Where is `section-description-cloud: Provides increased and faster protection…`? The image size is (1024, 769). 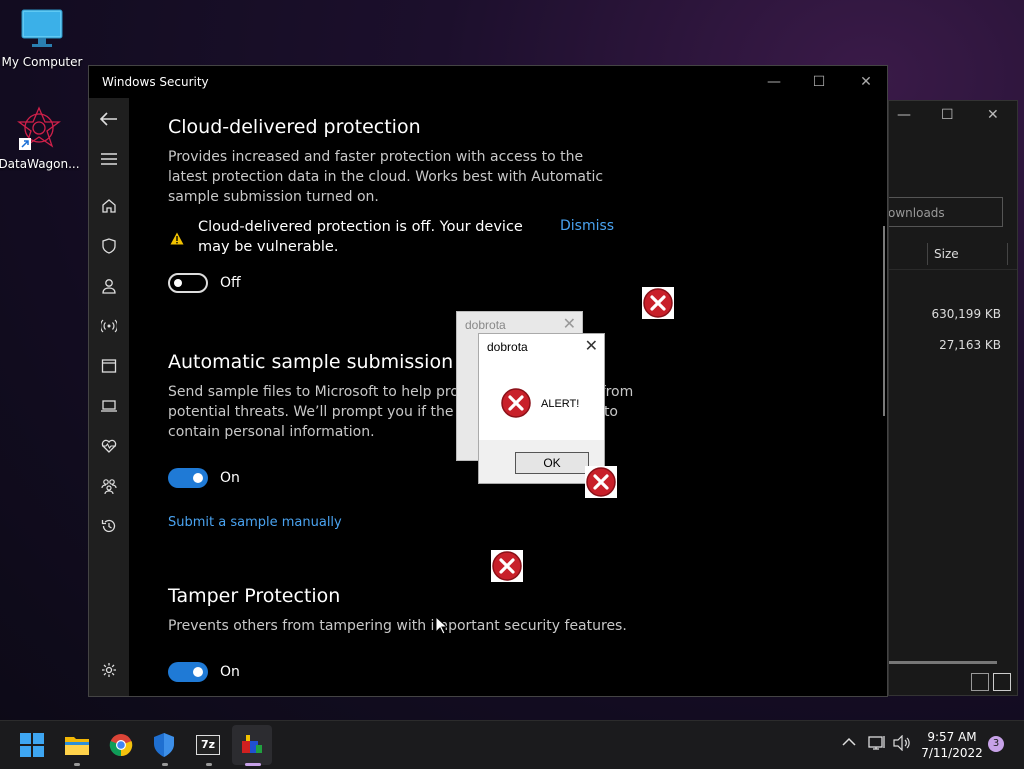 section-description-cloud: Provides increased and faster protection… is located at coordinates (386, 177).